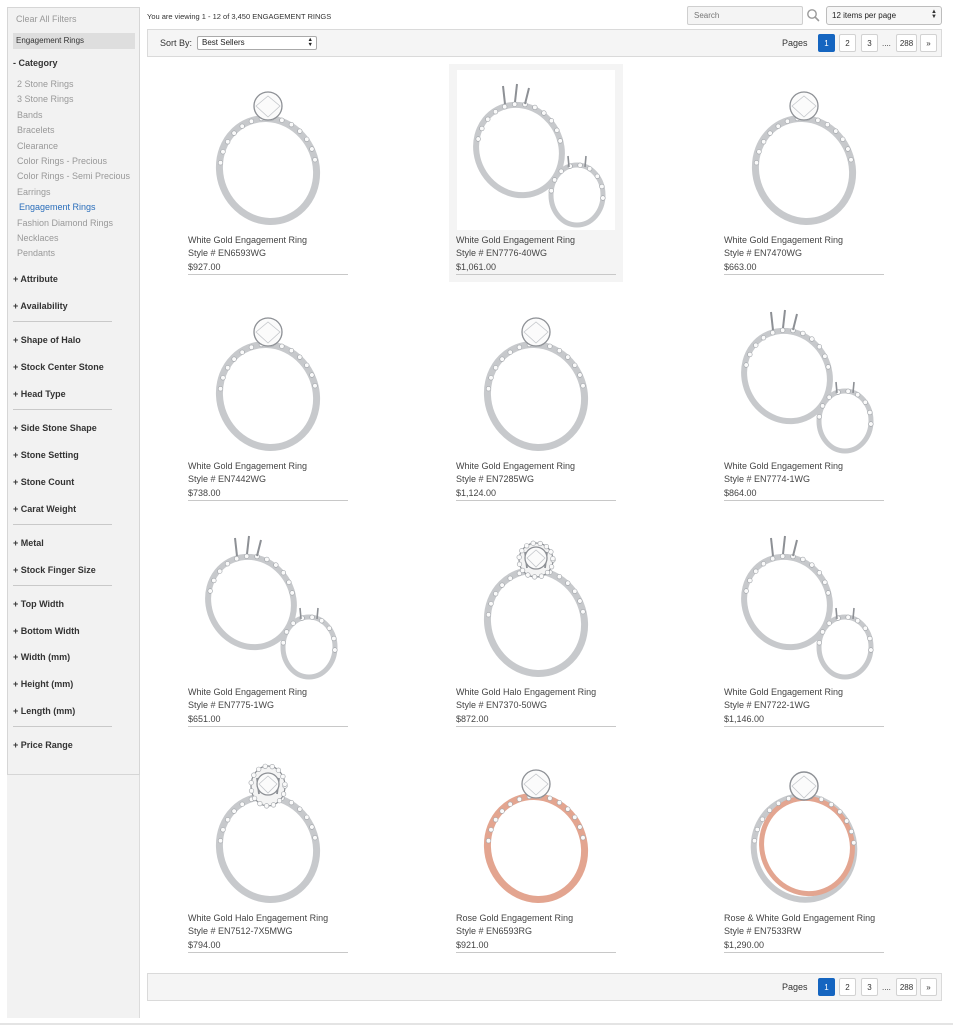  I want to click on facet-toggle: + Shape of Halo, so click(47, 340).